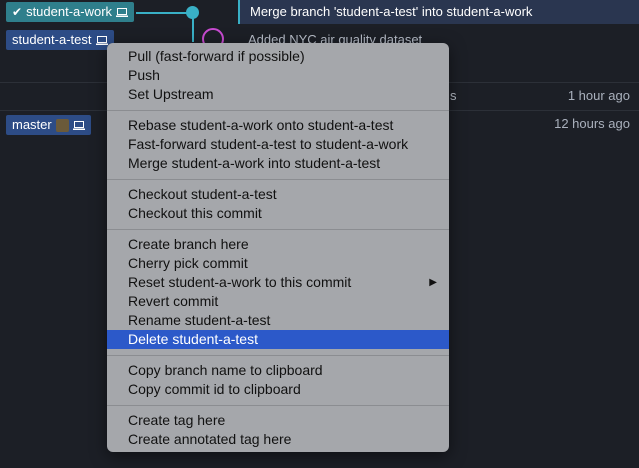 This screenshot has width=639, height=468. I want to click on menu-item-set-upstream: Set Upstream, so click(278, 94).